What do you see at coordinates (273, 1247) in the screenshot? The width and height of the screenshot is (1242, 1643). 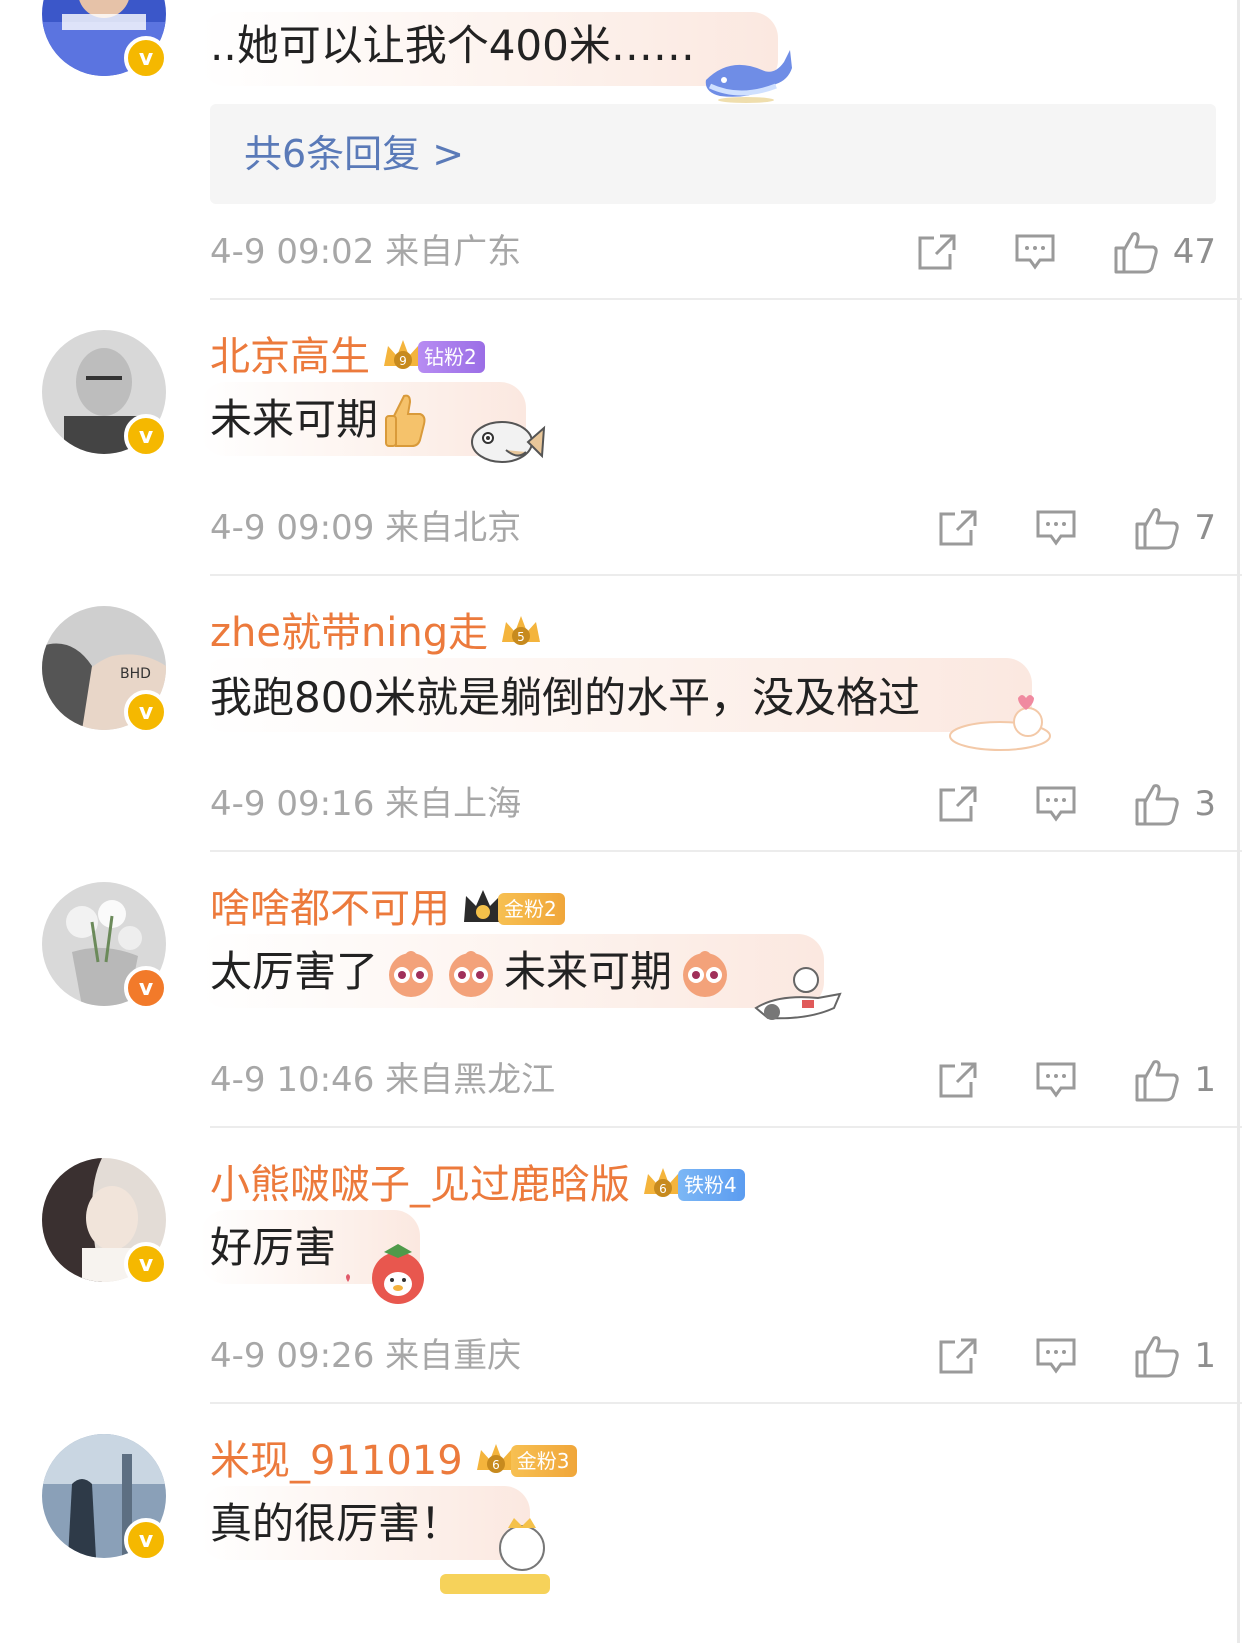 I see `comment-text: 好厉害` at bounding box center [273, 1247].